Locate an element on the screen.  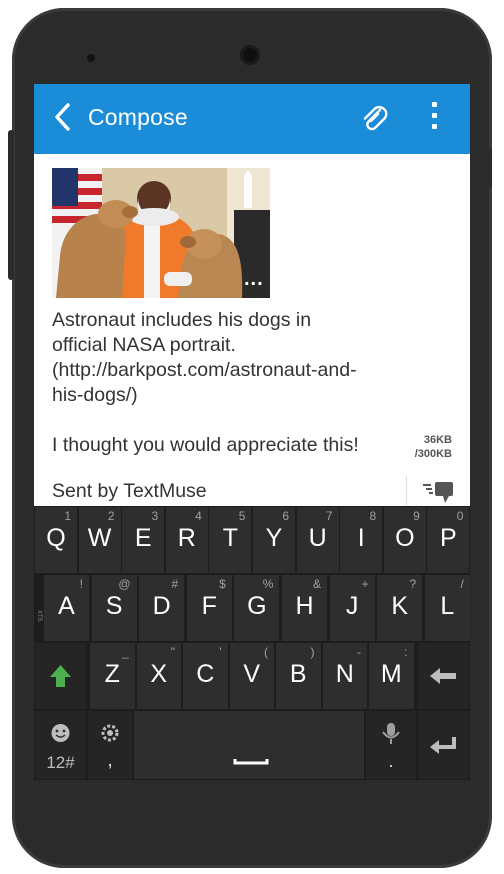
key-b: ) B is located at coordinates (298, 676).